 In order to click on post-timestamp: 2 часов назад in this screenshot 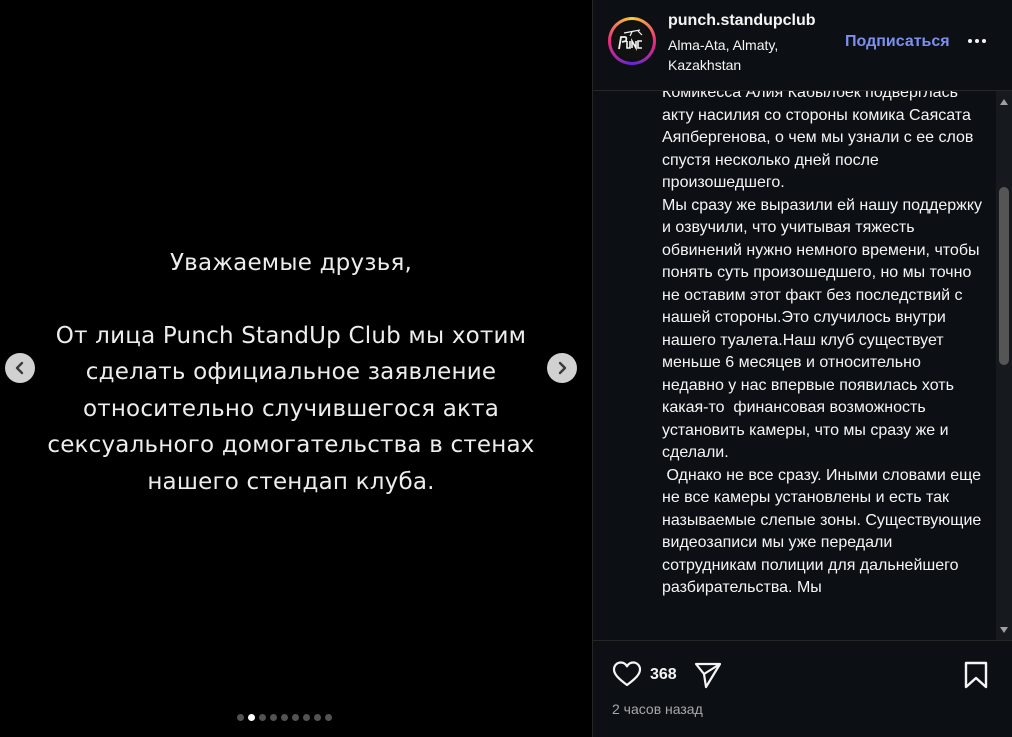, I will do `click(657, 709)`.